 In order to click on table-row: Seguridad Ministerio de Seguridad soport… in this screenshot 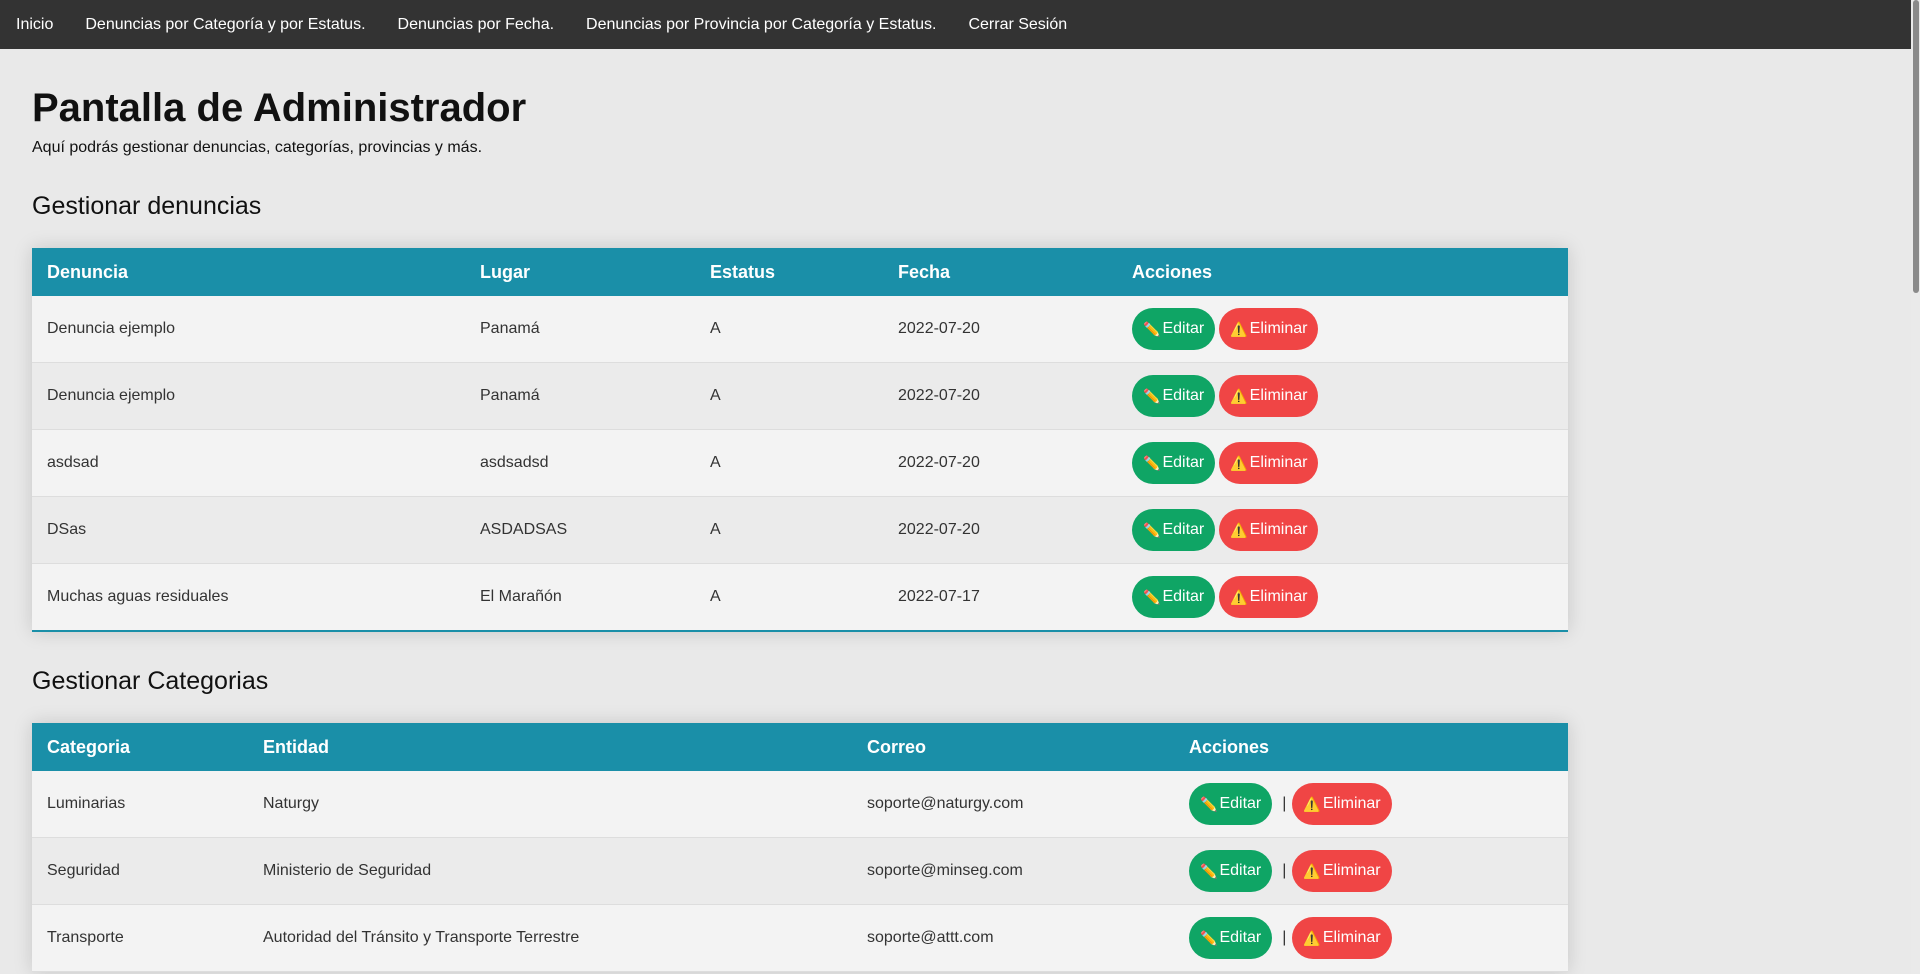, I will do `click(800, 871)`.